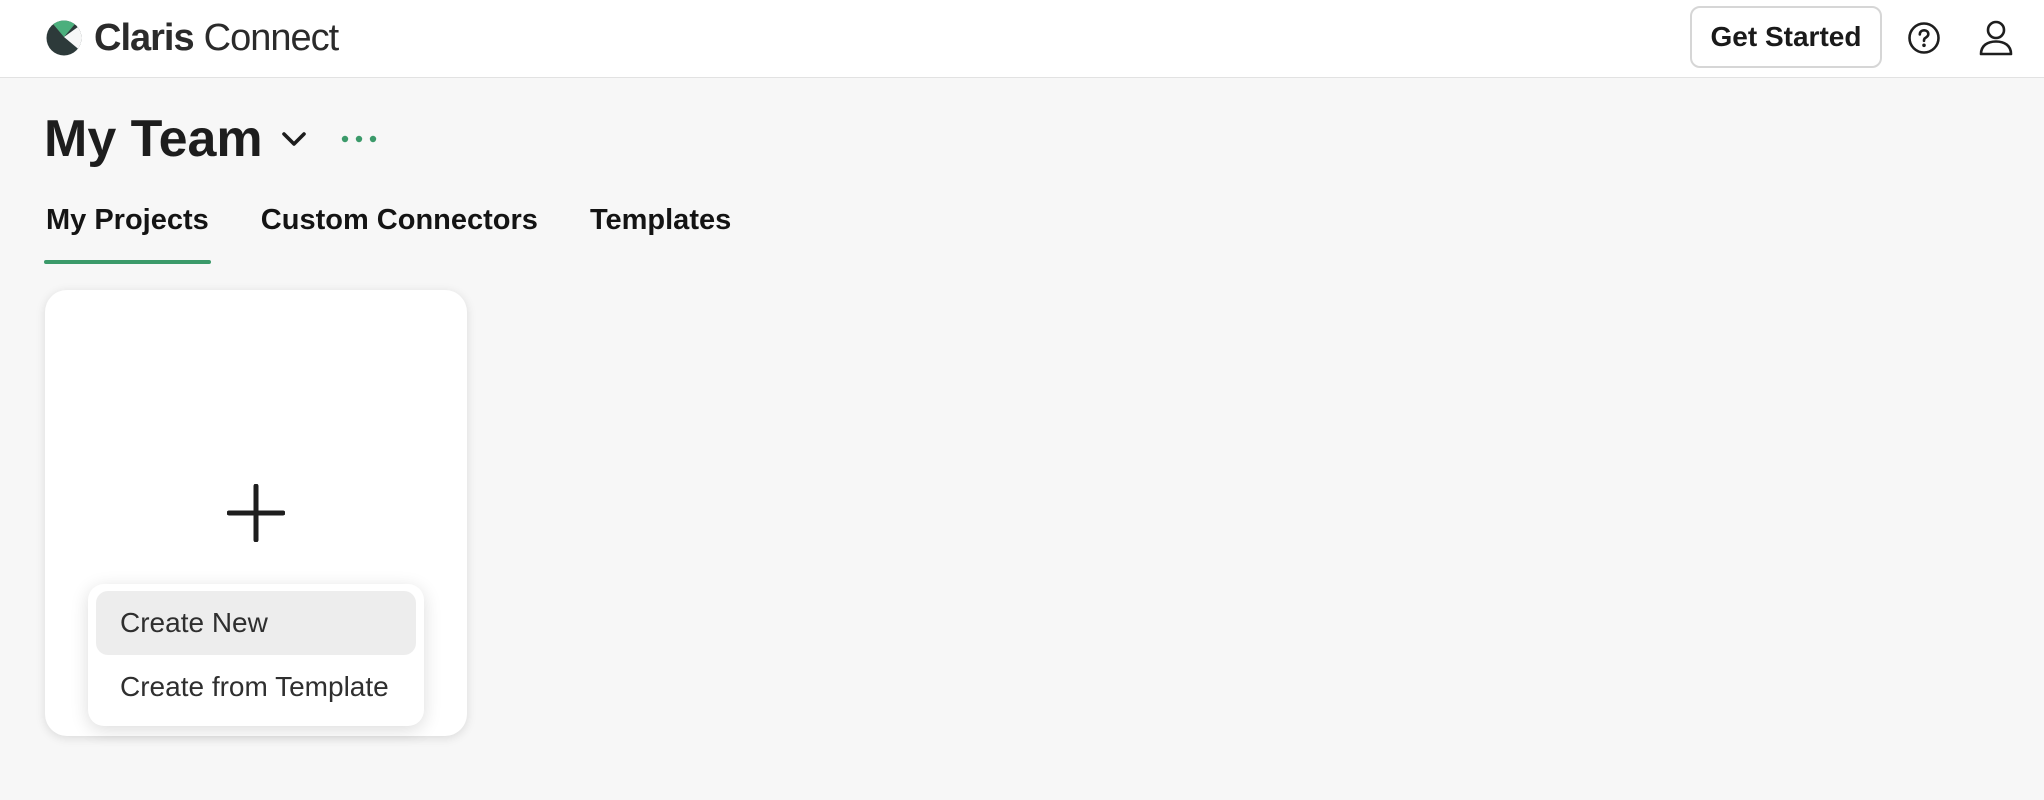 The height and width of the screenshot is (800, 2044). What do you see at coordinates (359, 139) in the screenshot?
I see `more-options-icon` at bounding box center [359, 139].